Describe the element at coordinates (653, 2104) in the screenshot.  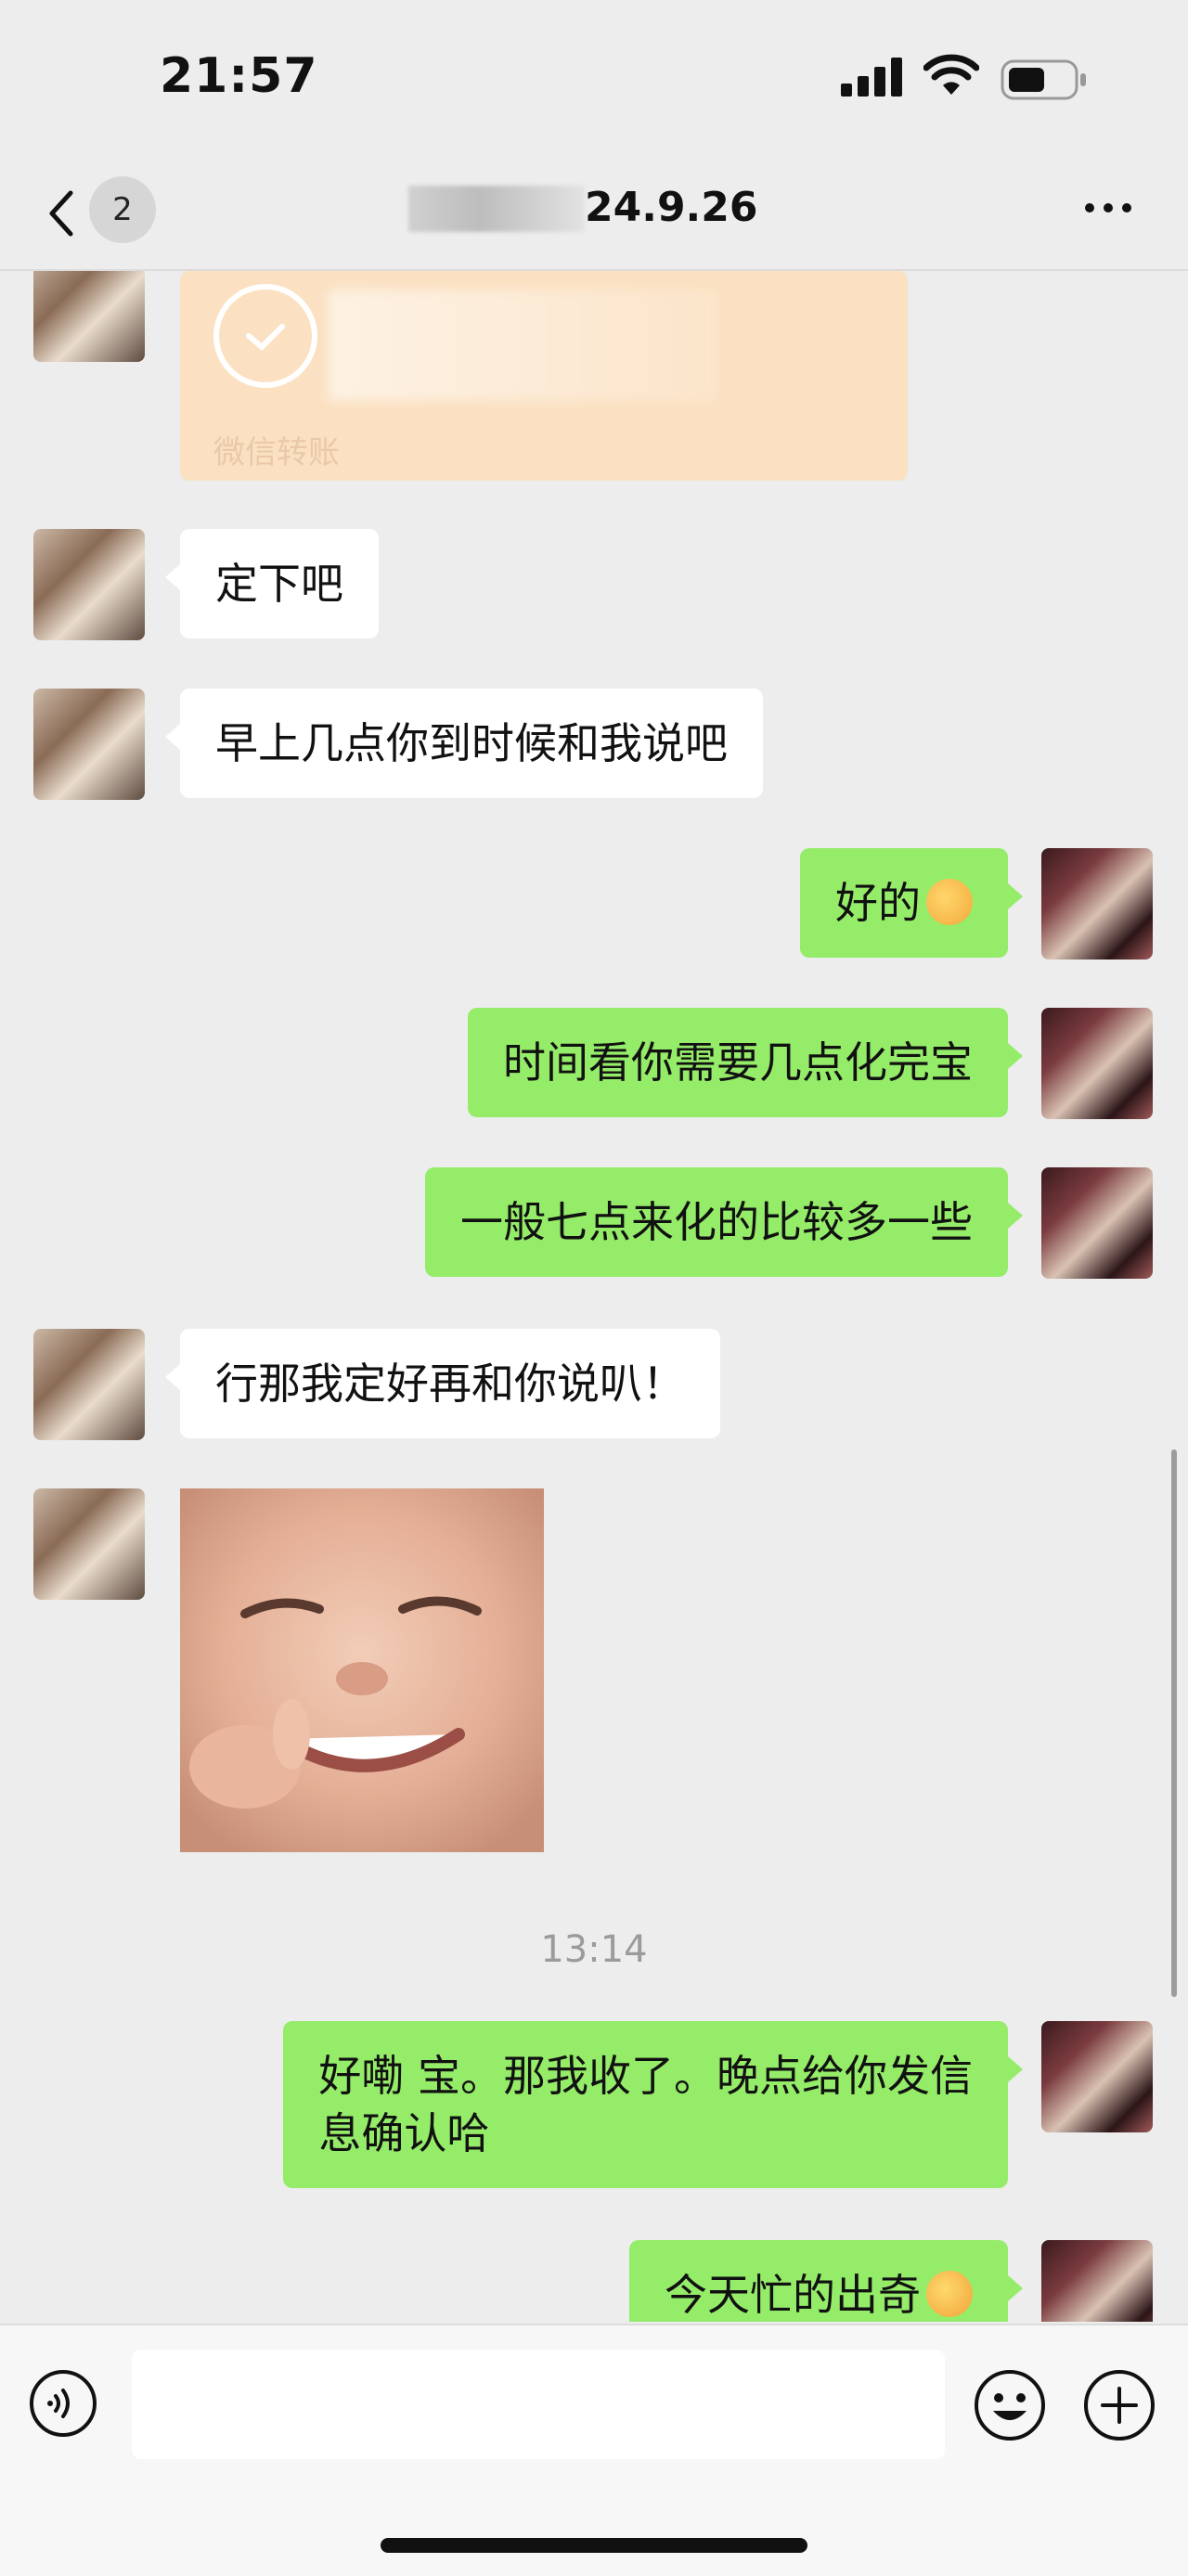
I see `message-bubble-outgoing: 好嘞 宝。那我收了。晚点给你发信 息确认哈` at that location.